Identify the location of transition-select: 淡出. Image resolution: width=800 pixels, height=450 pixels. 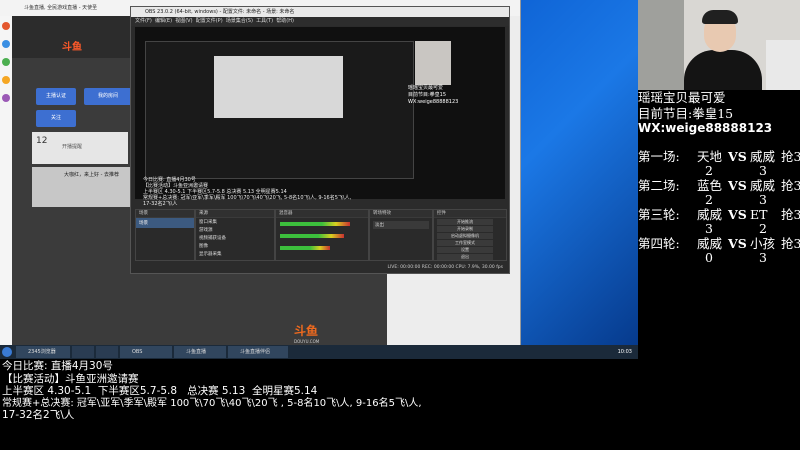
(401, 225).